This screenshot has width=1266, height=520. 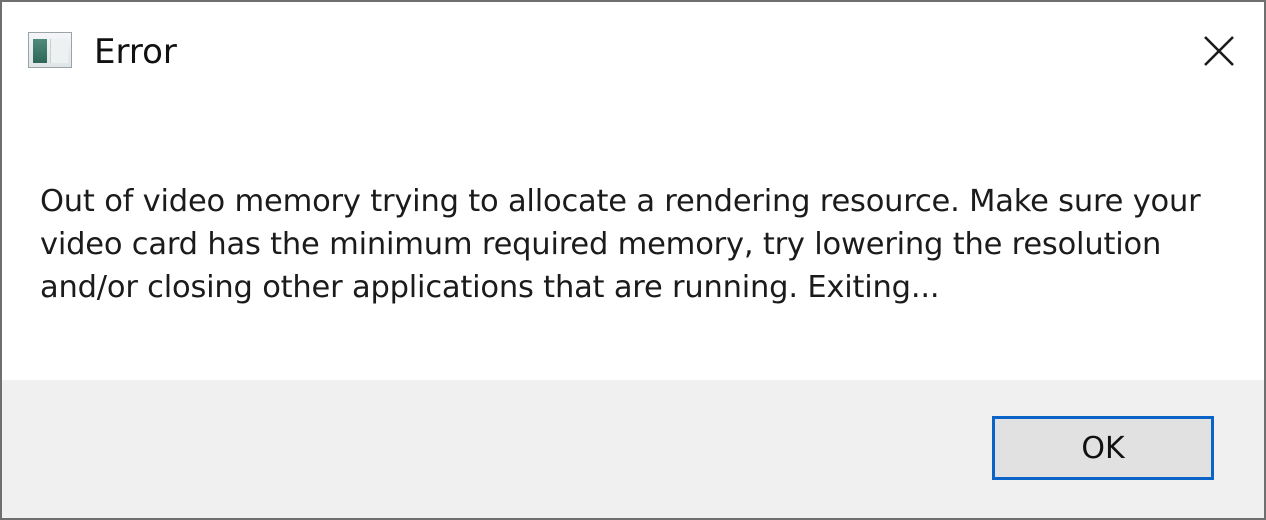 I want to click on close-icon, so click(x=1219, y=51).